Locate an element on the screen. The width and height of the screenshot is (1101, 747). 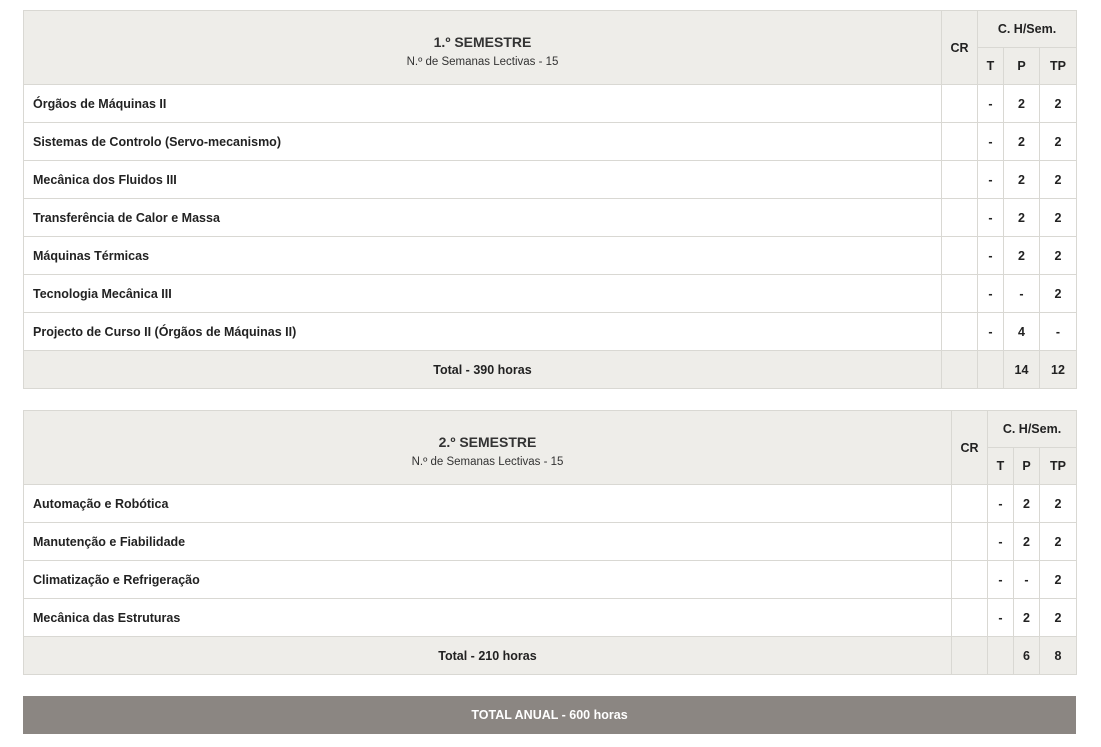
total-row: Total - 210 horas 6 8 is located at coordinates (550, 655).